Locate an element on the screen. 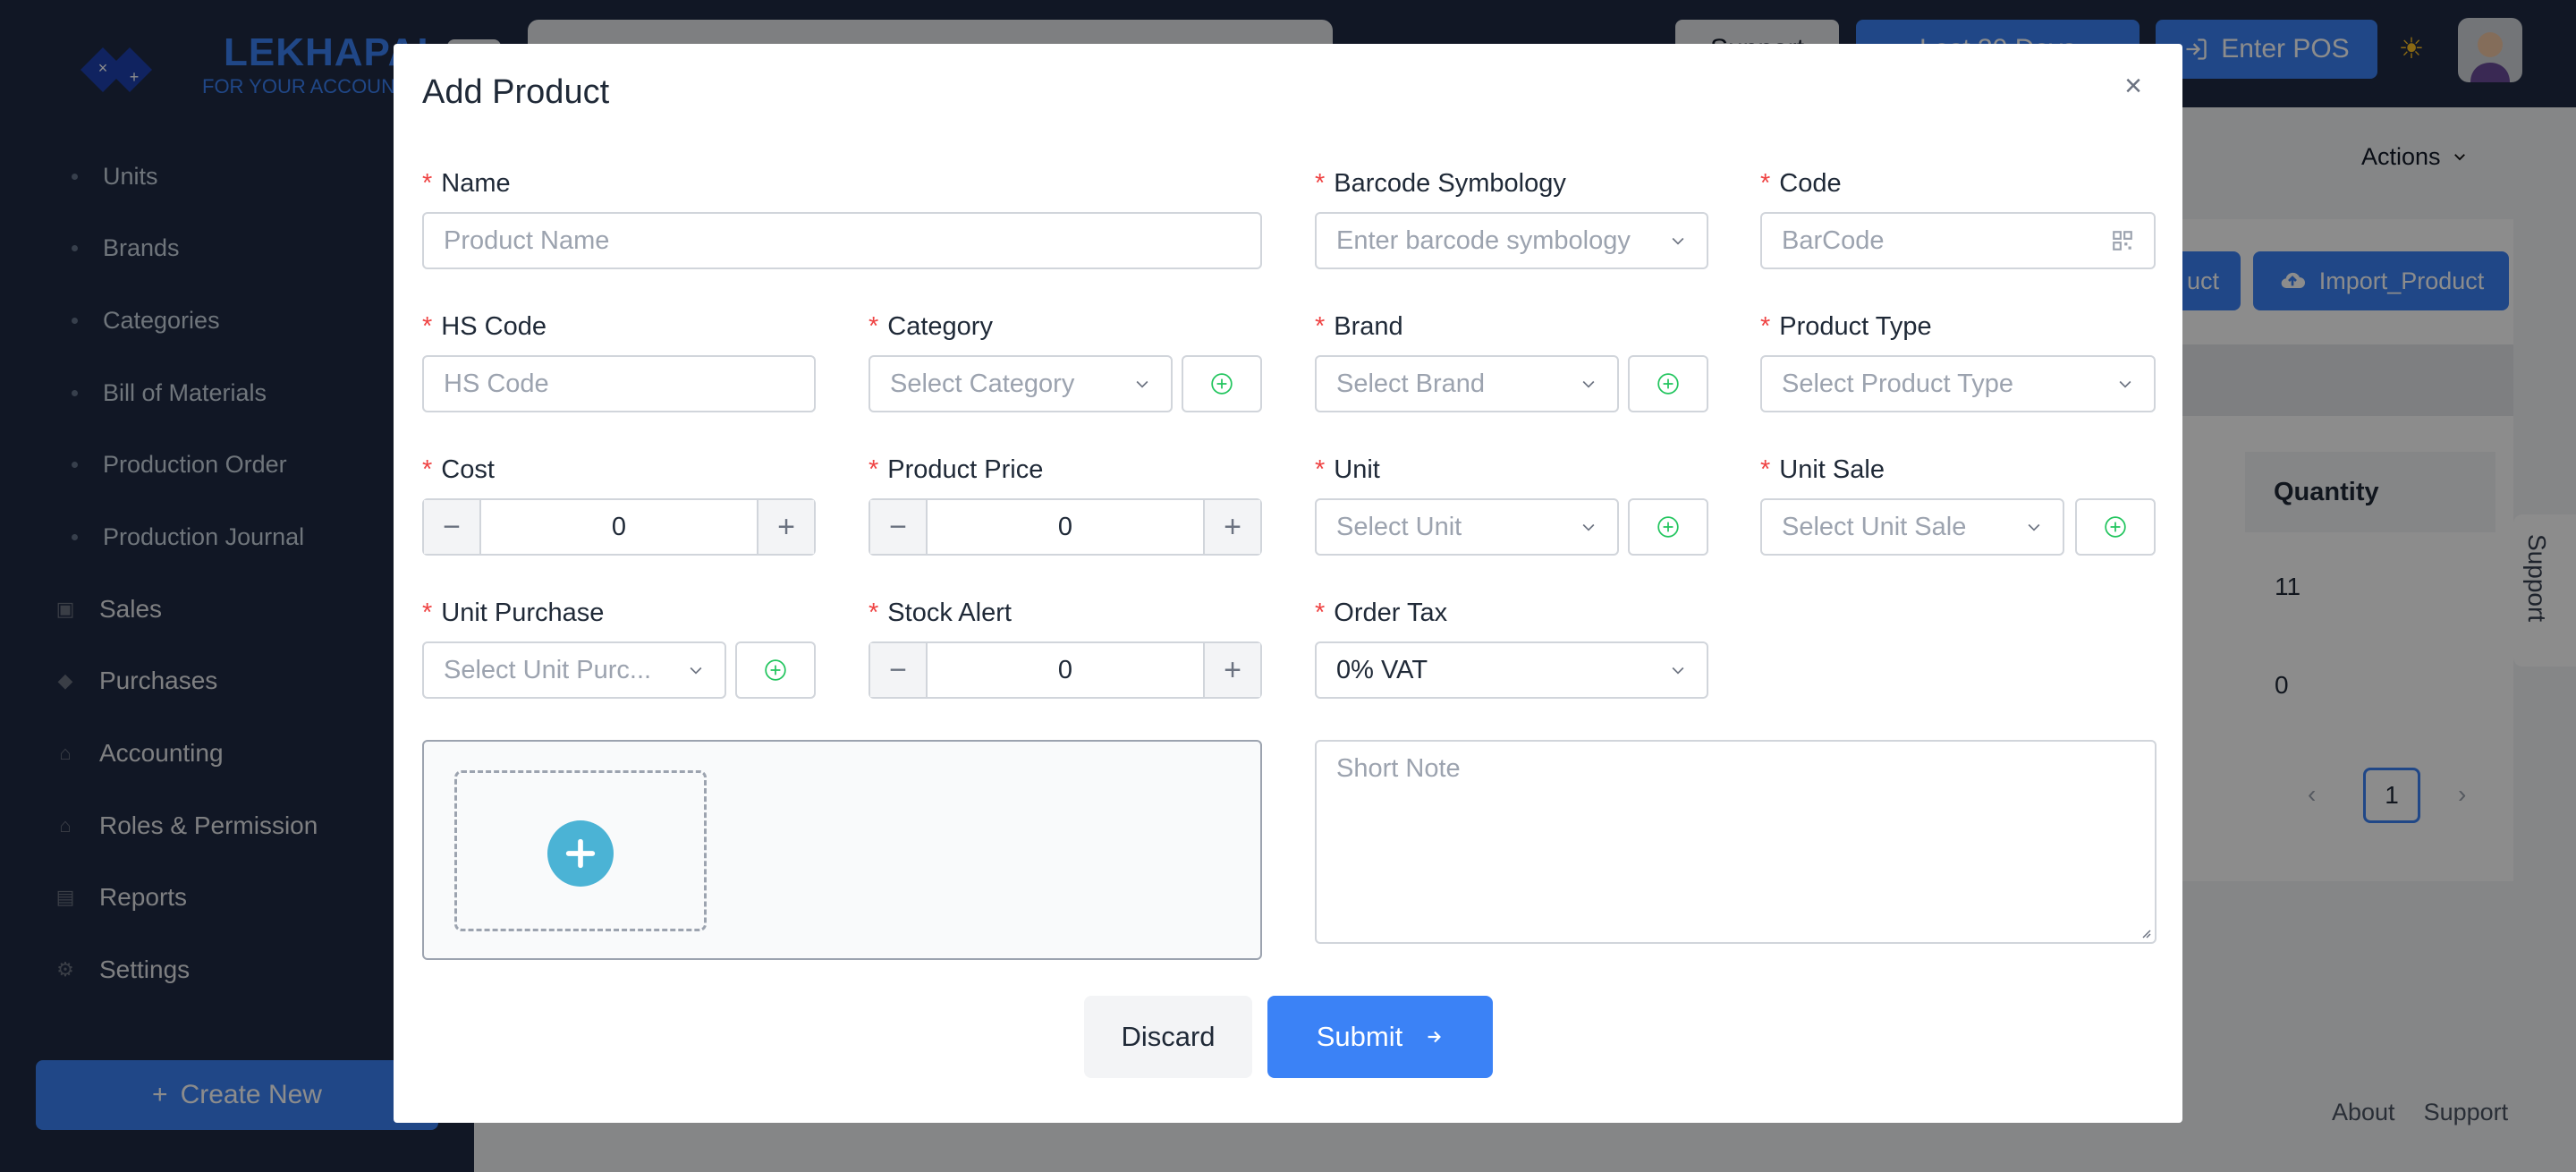 The width and height of the screenshot is (2576, 1172). unit-purchase-label: * Unit Purchase is located at coordinates (513, 614).